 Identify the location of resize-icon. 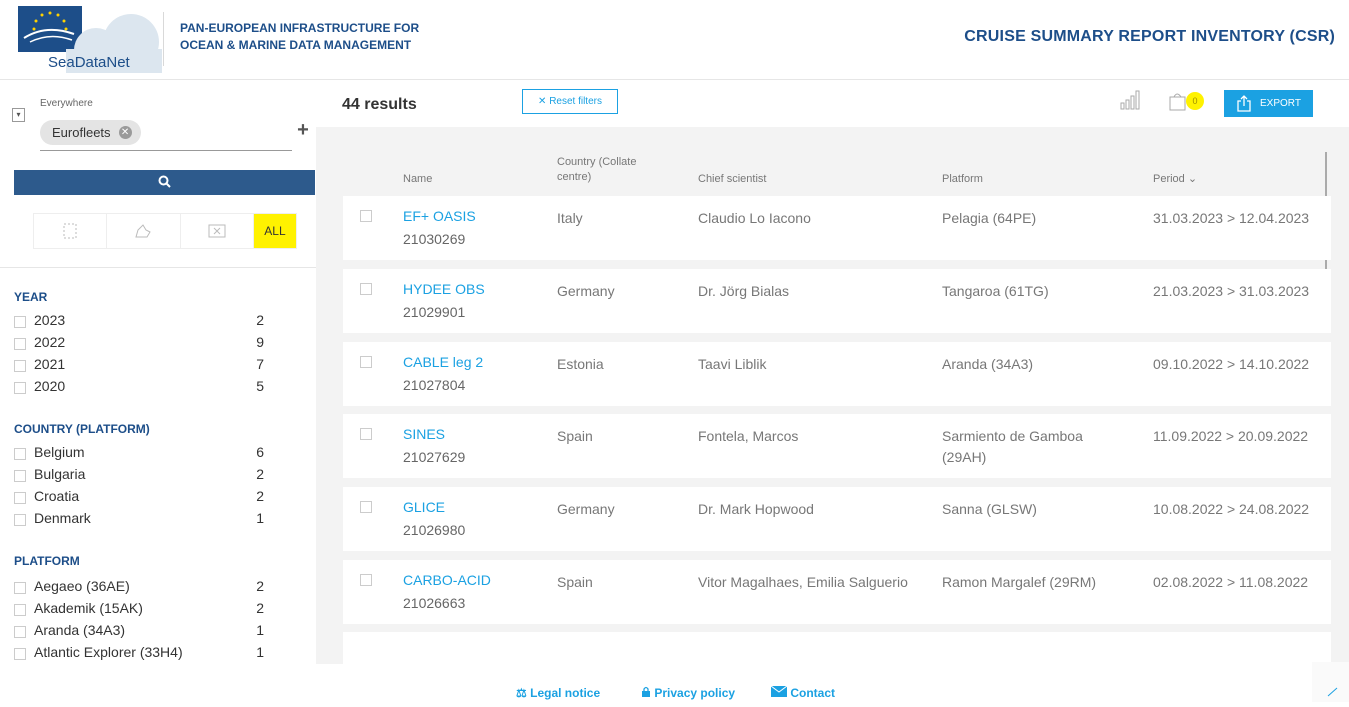
(1332, 692).